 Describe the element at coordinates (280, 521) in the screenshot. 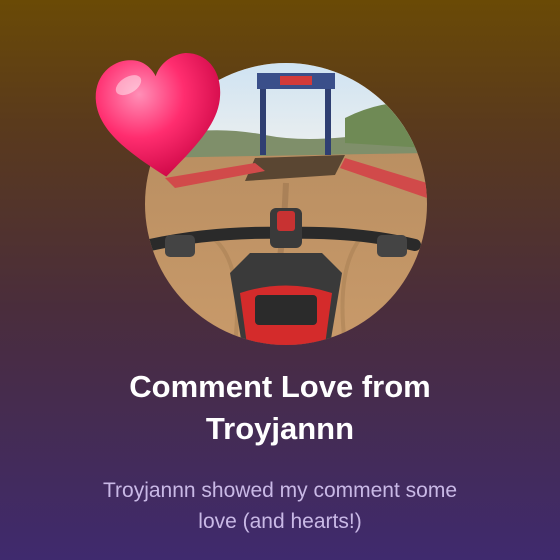

I see `subtitle-line-2: love (and hearts!)` at that location.